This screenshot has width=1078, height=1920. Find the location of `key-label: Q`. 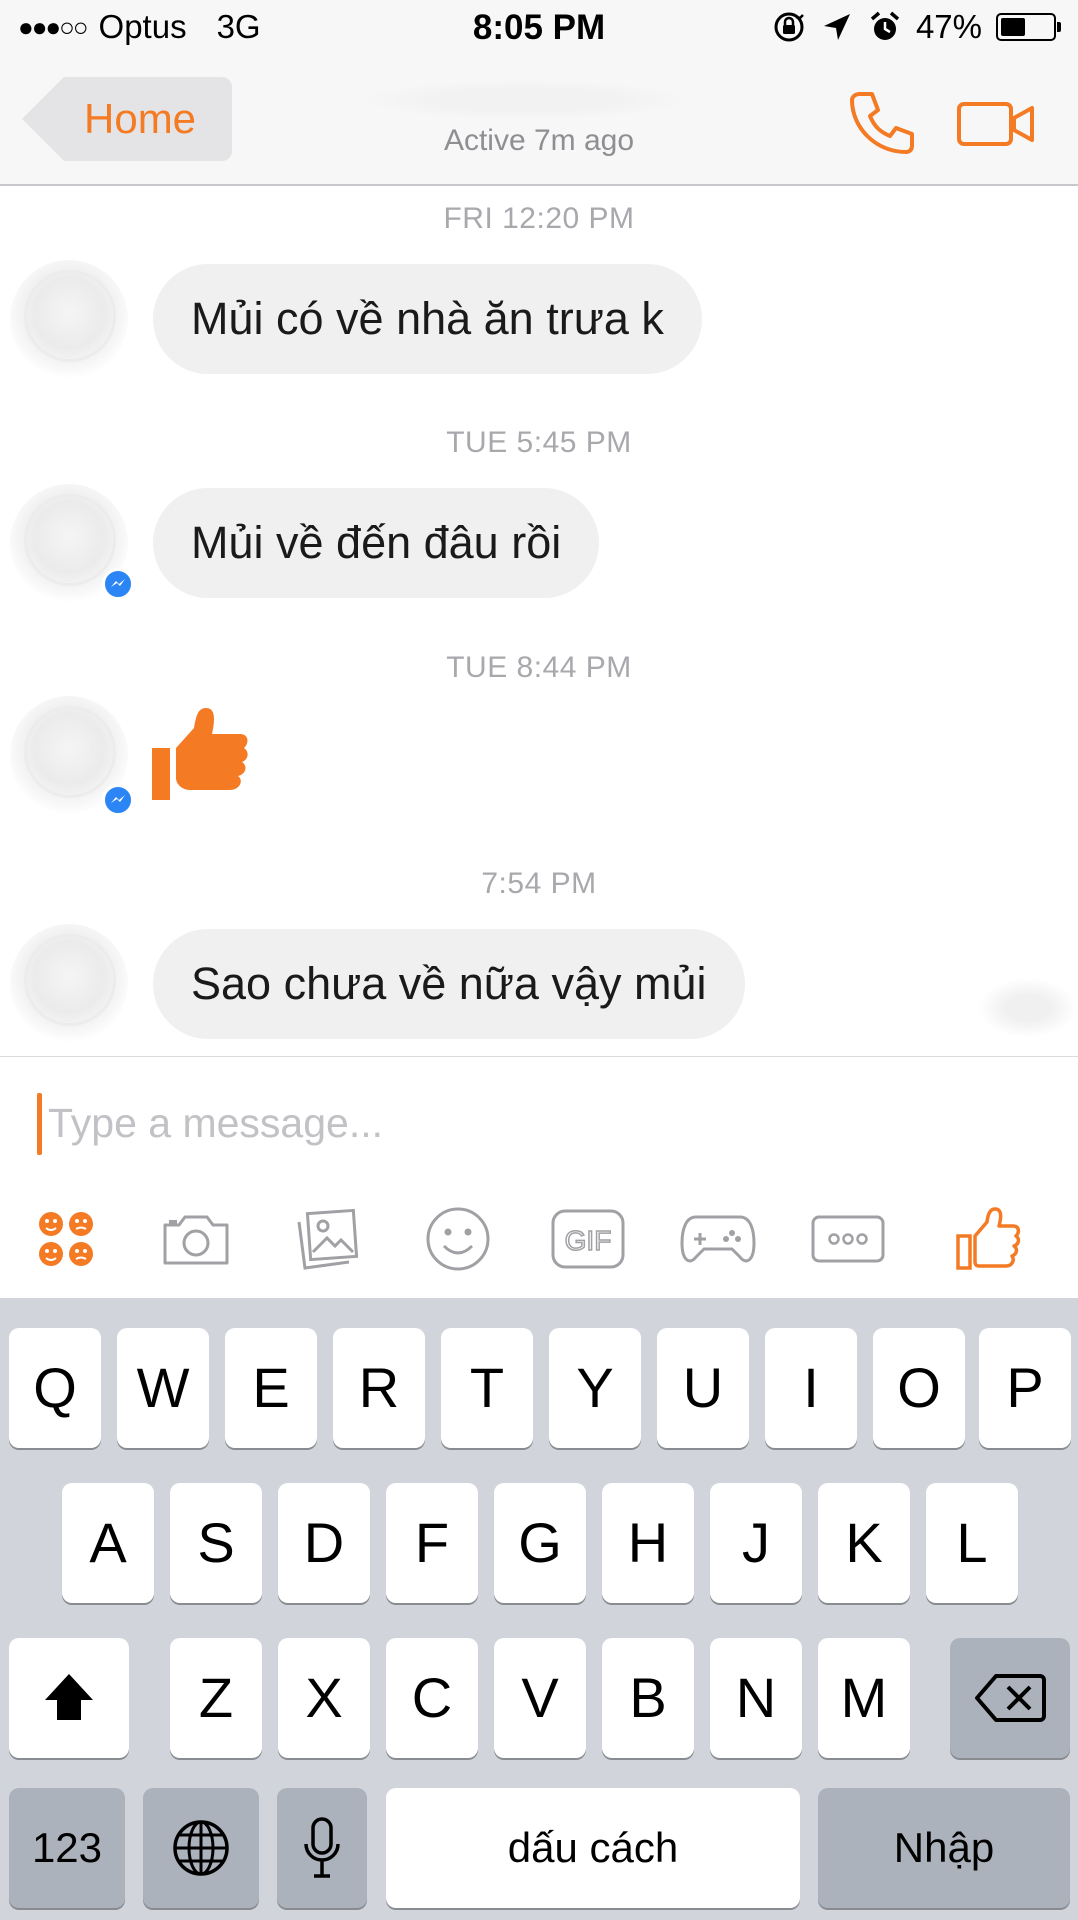

key-label: Q is located at coordinates (55, 1387).